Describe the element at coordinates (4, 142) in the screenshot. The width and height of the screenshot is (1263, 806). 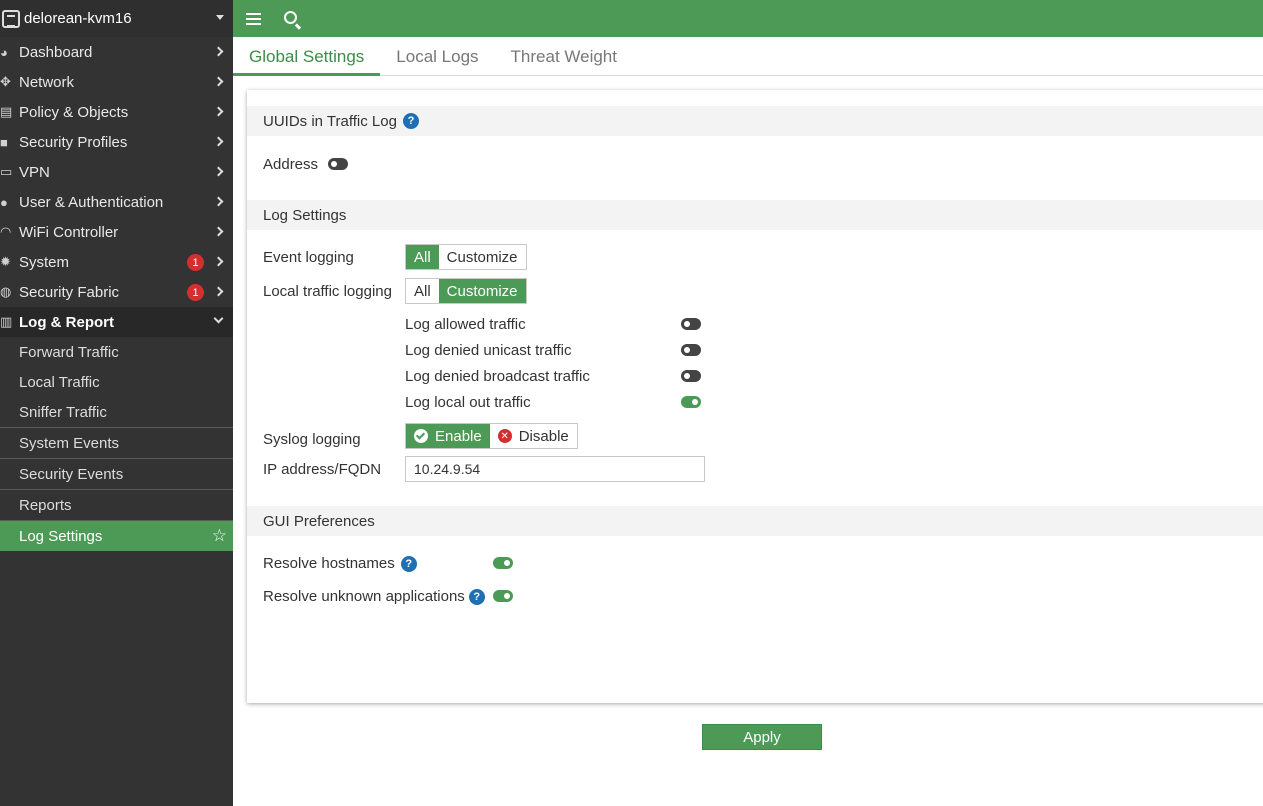
I see `lock-icon: ■` at that location.